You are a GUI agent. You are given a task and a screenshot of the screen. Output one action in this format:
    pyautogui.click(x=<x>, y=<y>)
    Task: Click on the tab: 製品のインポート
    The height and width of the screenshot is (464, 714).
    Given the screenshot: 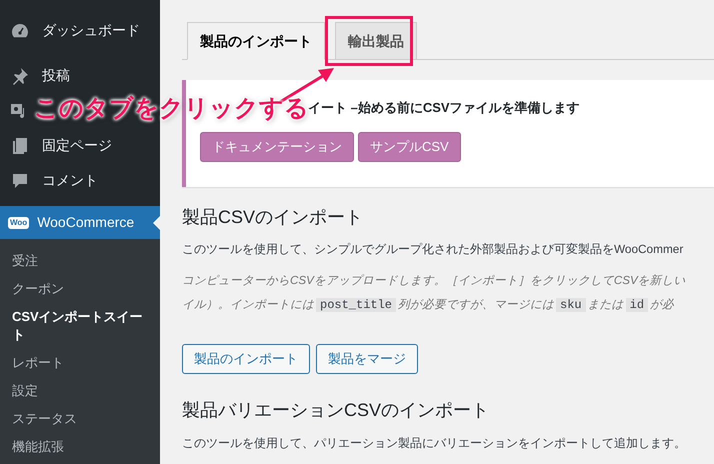 What is the action you would take?
    pyautogui.click(x=256, y=41)
    